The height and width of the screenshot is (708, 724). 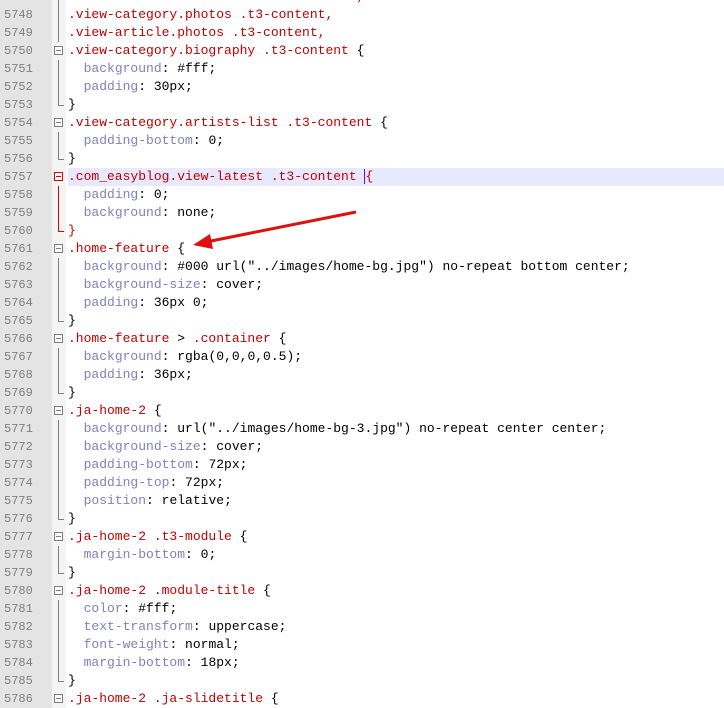 I want to click on code-line: 5761 .home-feature {, so click(x=362, y=249).